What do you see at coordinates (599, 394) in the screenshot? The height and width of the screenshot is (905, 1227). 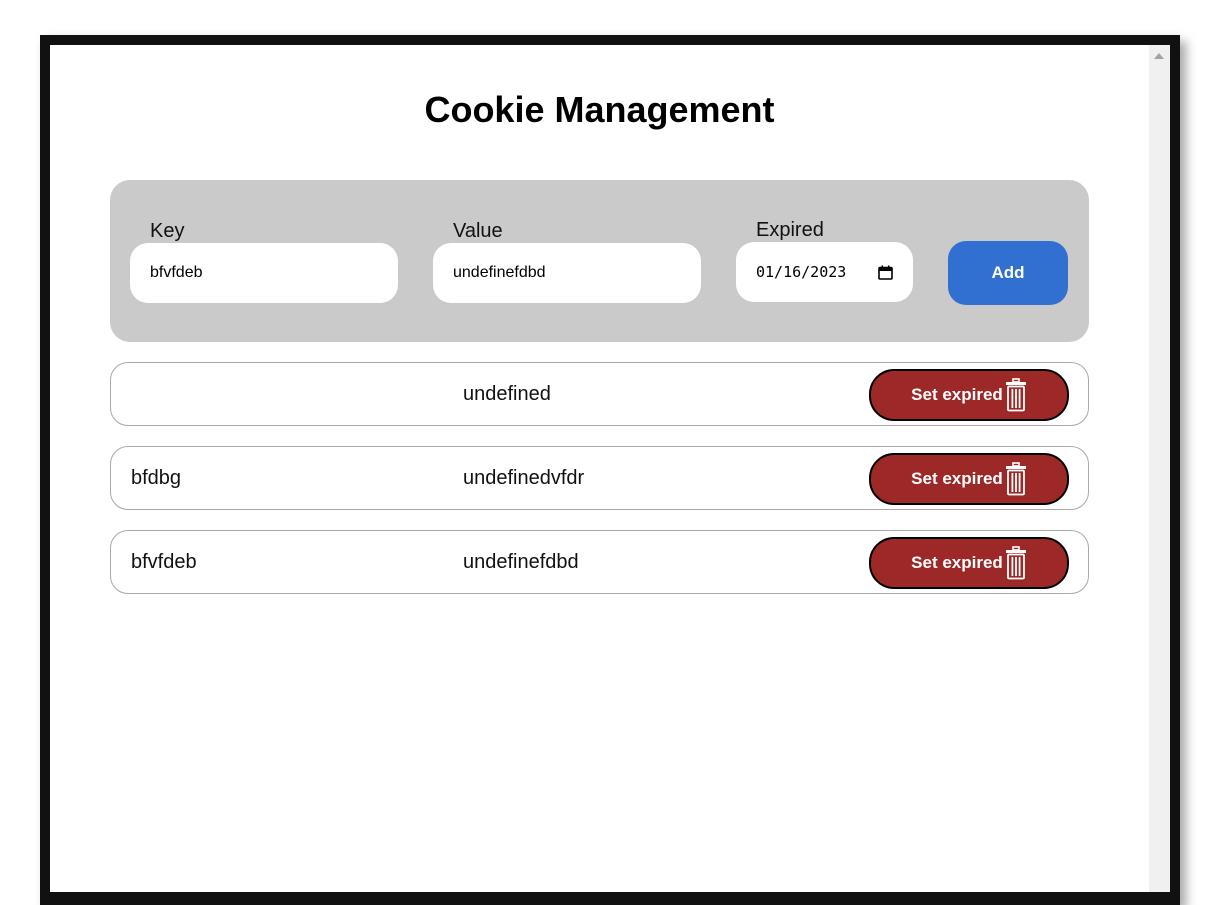 I see `cookie-row: undefined Set expired` at bounding box center [599, 394].